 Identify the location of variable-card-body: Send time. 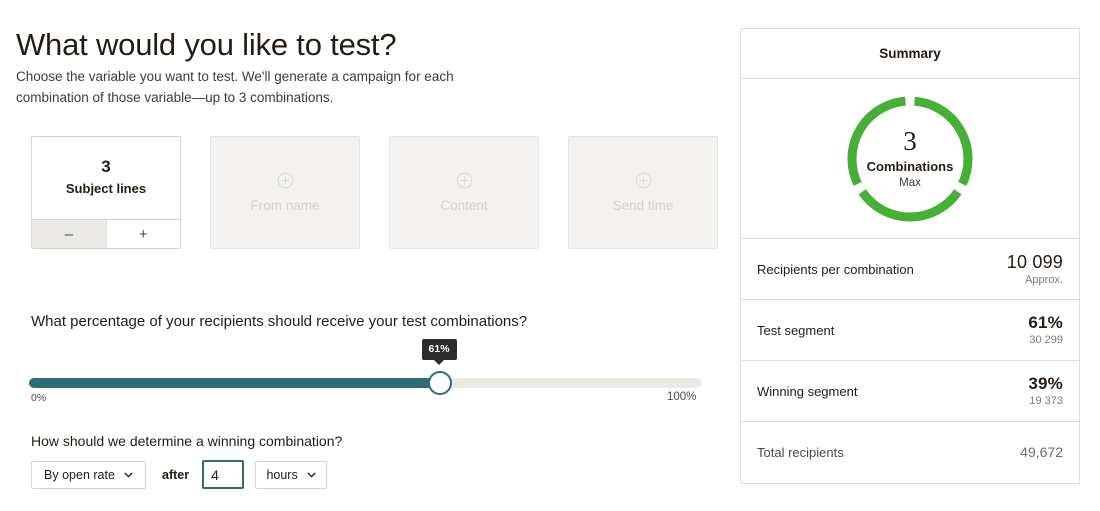
(643, 192).